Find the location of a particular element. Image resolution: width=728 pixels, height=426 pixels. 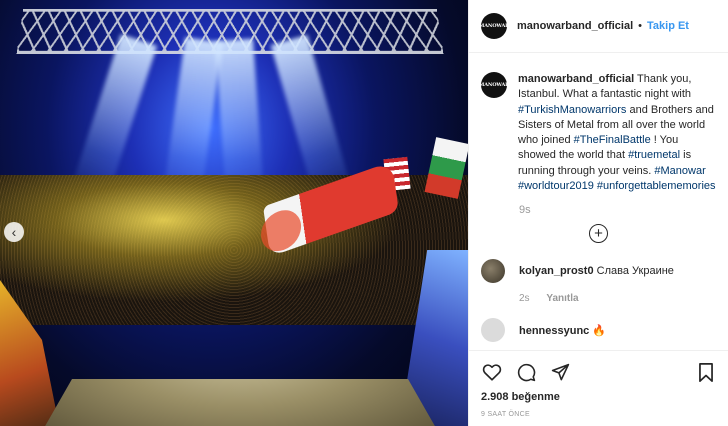

comment: hennessyunc 🔥 is located at coordinates (598, 330).